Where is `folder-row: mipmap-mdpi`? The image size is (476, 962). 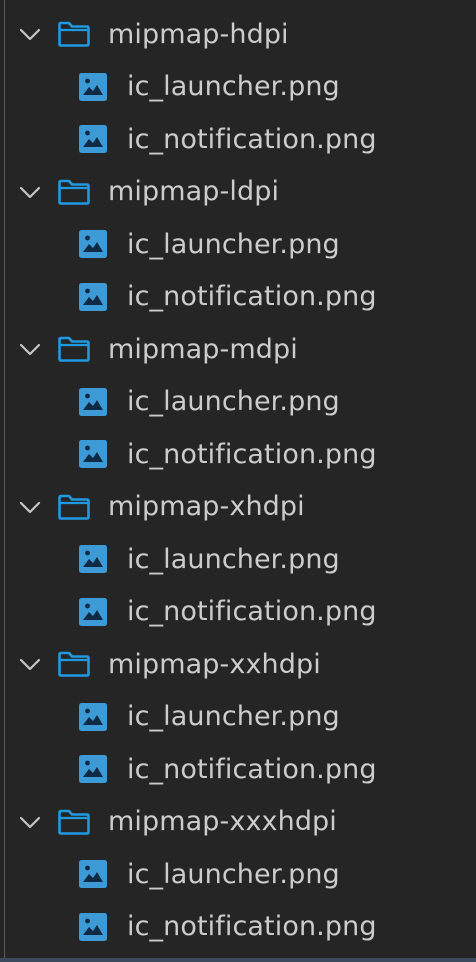
folder-row: mipmap-mdpi is located at coordinates (238, 349).